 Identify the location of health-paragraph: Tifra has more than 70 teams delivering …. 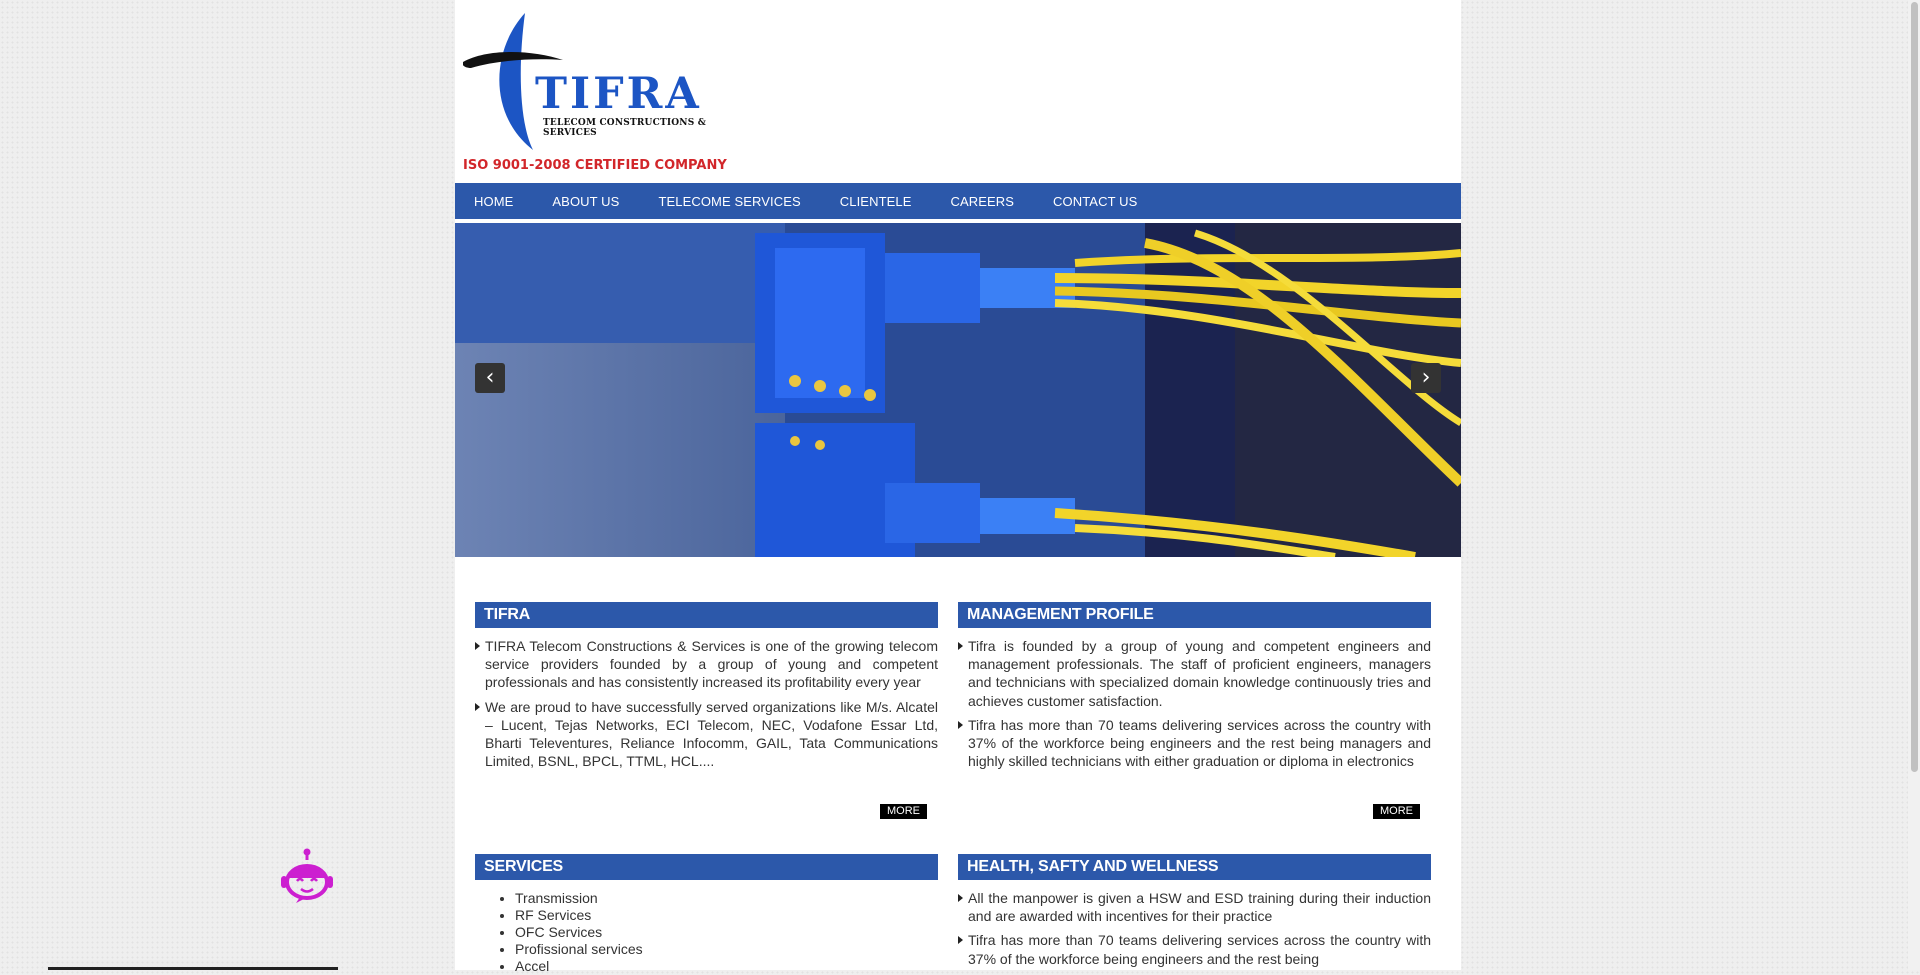
(1194, 949).